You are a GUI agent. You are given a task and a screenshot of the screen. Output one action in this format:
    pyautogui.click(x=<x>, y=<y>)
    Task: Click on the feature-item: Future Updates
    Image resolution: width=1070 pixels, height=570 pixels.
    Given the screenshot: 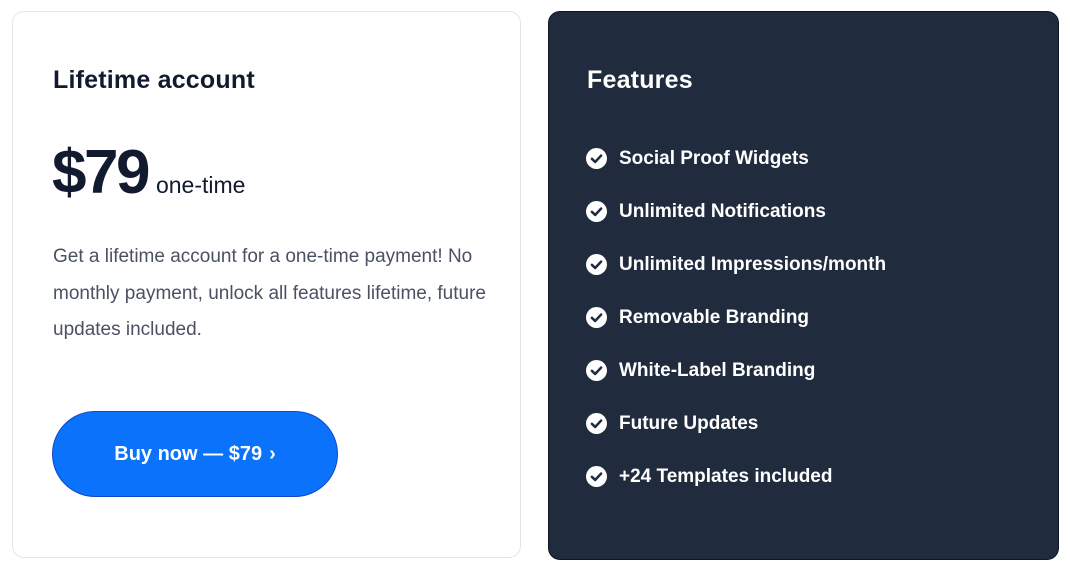 What is the action you would take?
    pyautogui.click(x=736, y=423)
    